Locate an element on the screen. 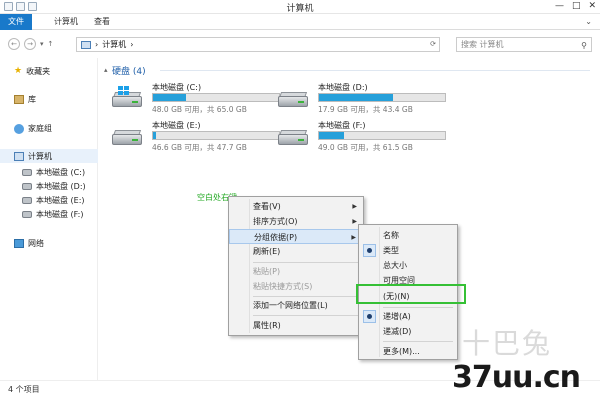  sidebar-item-label: 本地磁盘 (F:) is located at coordinates (60, 214).